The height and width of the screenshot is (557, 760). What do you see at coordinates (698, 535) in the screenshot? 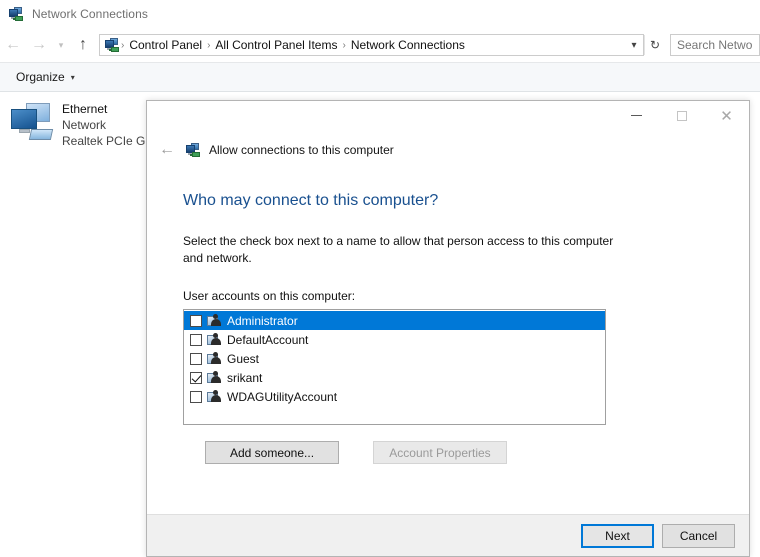
I see `cancel-button: Cancel` at bounding box center [698, 535].